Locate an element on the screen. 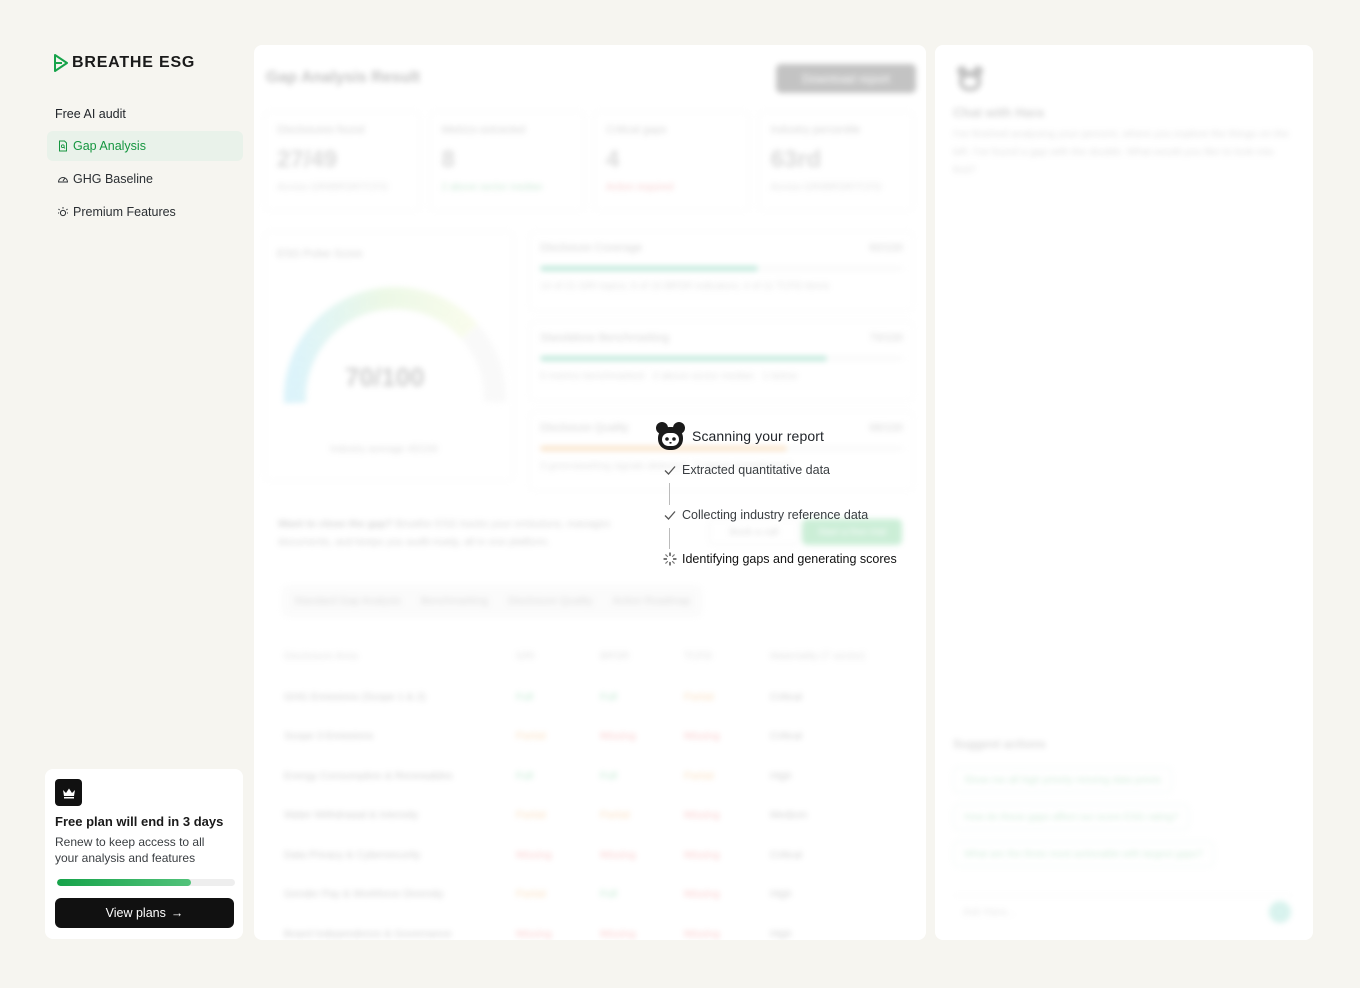 The image size is (1360, 988). send-button is located at coordinates (1280, 912).